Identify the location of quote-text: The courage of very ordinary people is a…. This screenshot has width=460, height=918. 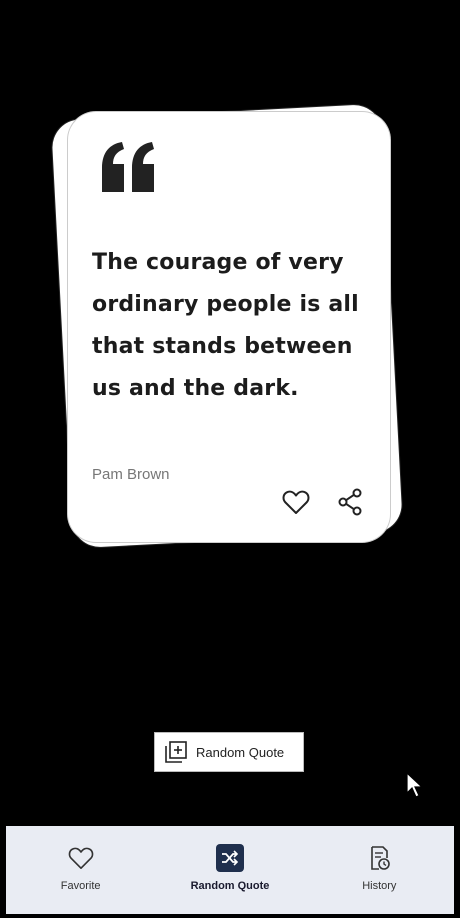
(225, 325).